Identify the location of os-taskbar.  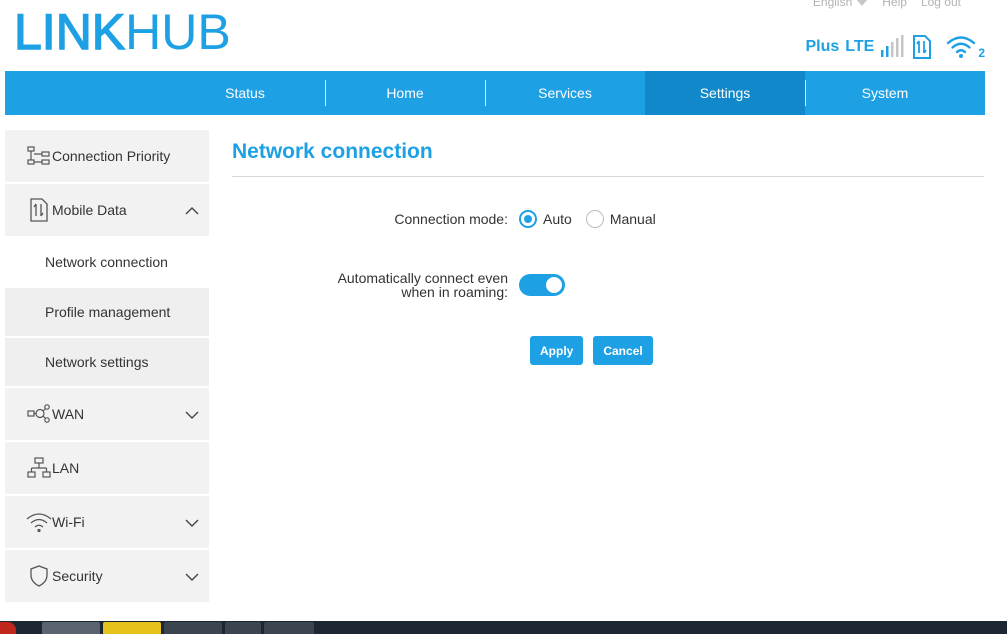
(503, 627).